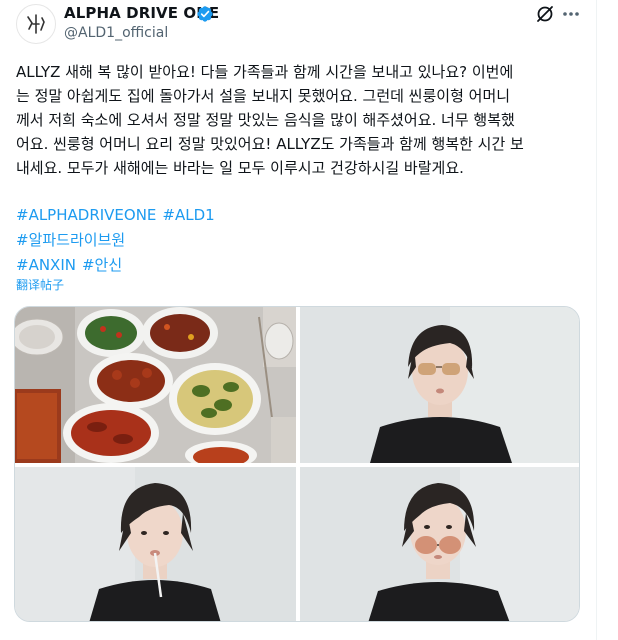  I want to click on verified-badge-icon, so click(205, 14).